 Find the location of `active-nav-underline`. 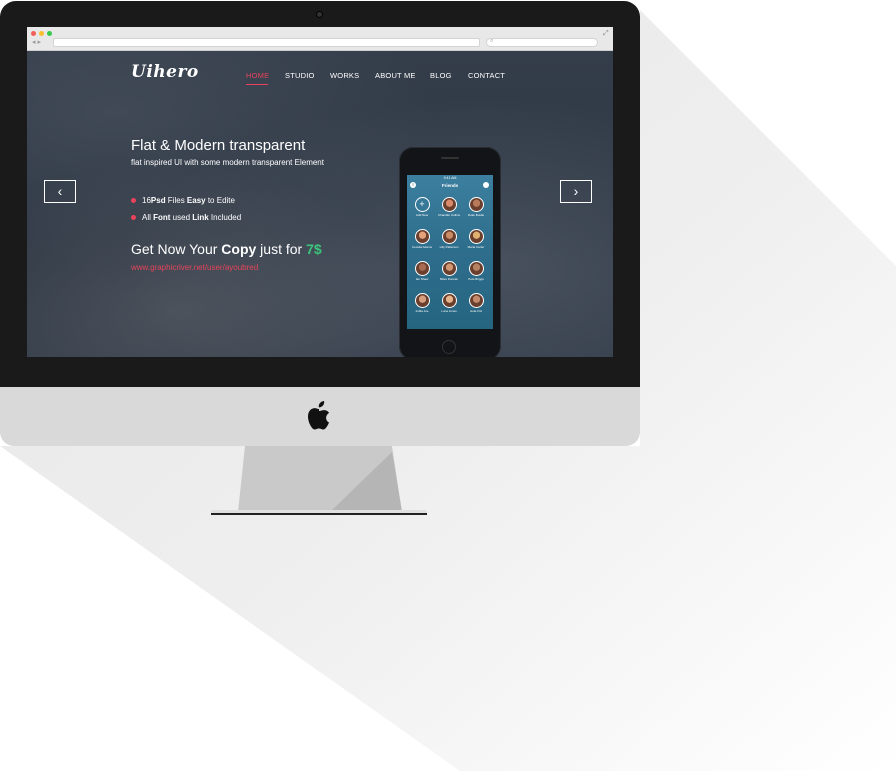

active-nav-underline is located at coordinates (257, 84).